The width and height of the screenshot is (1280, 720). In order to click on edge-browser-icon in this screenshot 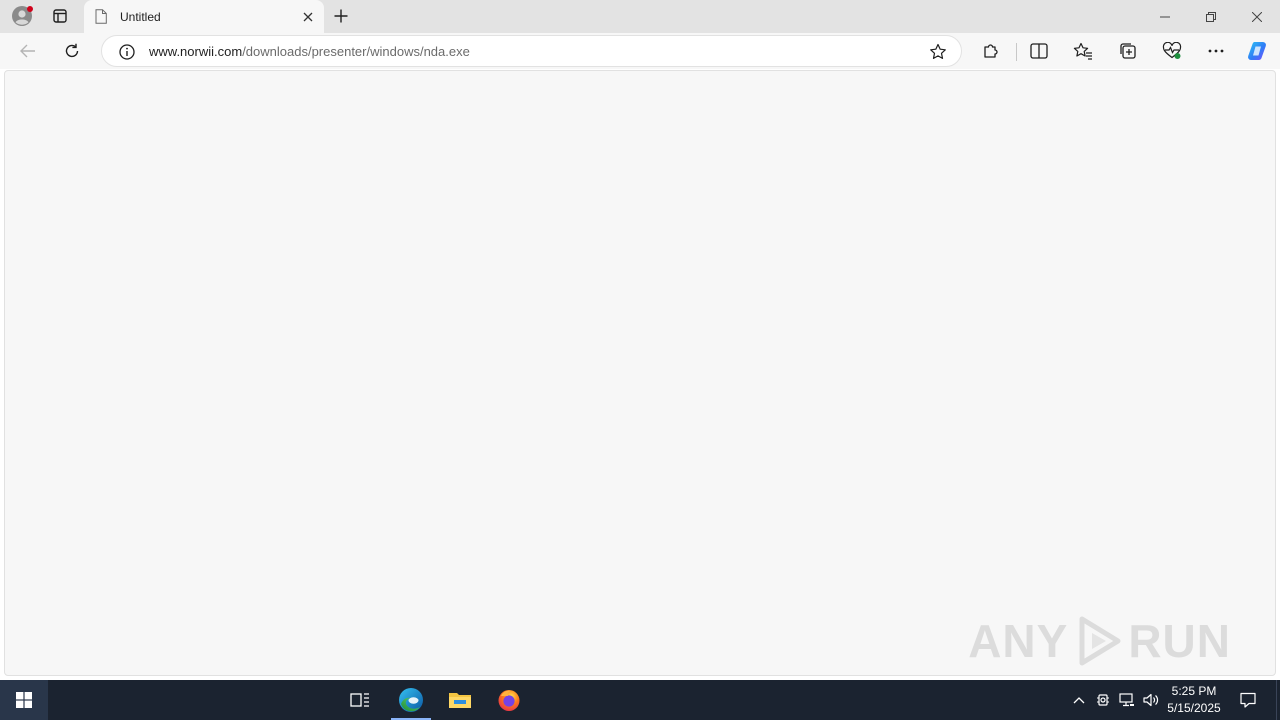, I will do `click(411, 700)`.